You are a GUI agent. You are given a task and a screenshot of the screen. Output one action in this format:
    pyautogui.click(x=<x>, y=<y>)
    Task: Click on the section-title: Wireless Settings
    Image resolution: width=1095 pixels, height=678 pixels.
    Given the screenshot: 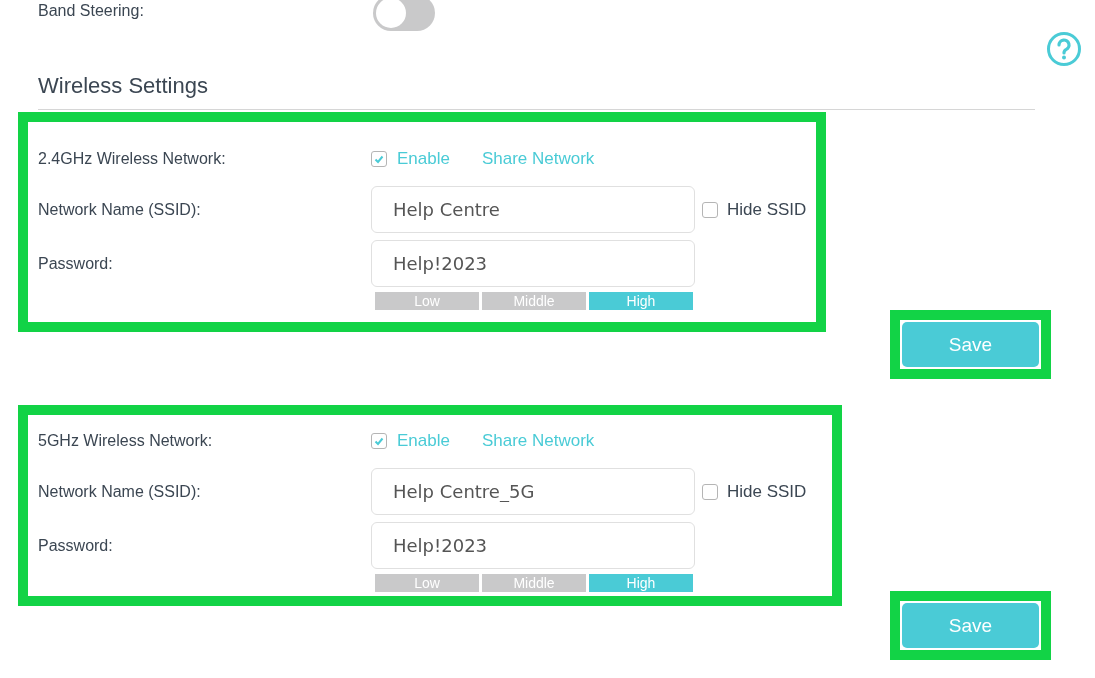 What is the action you would take?
    pyautogui.click(x=123, y=86)
    